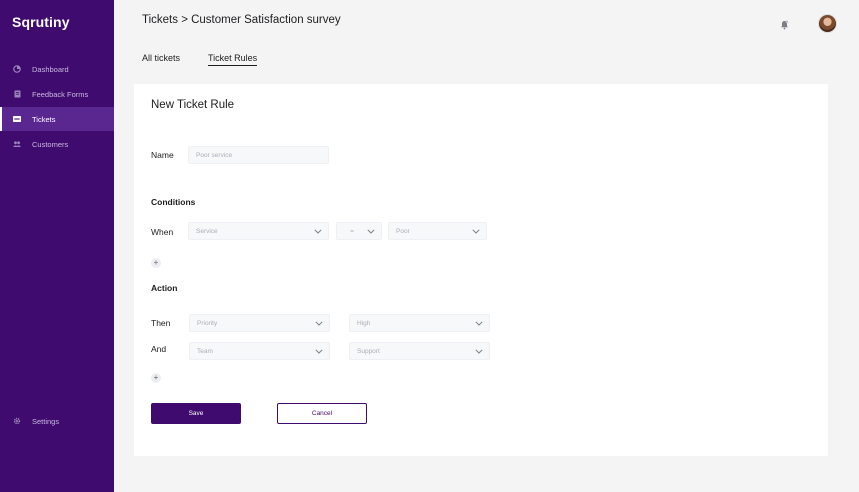 The image size is (859, 492). What do you see at coordinates (173, 202) in the screenshot?
I see `conditions-heading: Conditions` at bounding box center [173, 202].